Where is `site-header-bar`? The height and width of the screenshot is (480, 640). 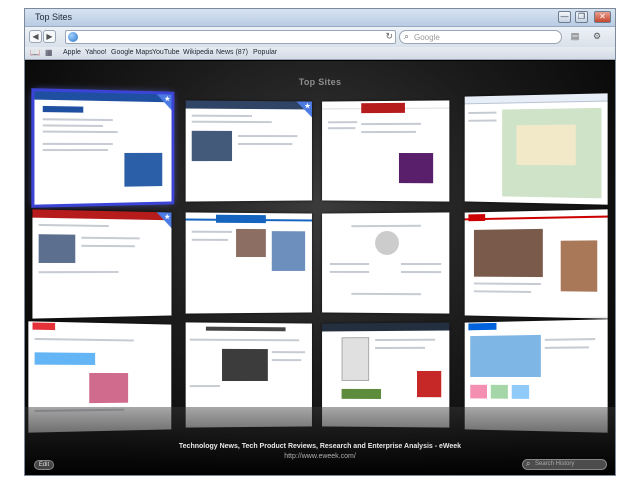 site-header-bar is located at coordinates (103, 97).